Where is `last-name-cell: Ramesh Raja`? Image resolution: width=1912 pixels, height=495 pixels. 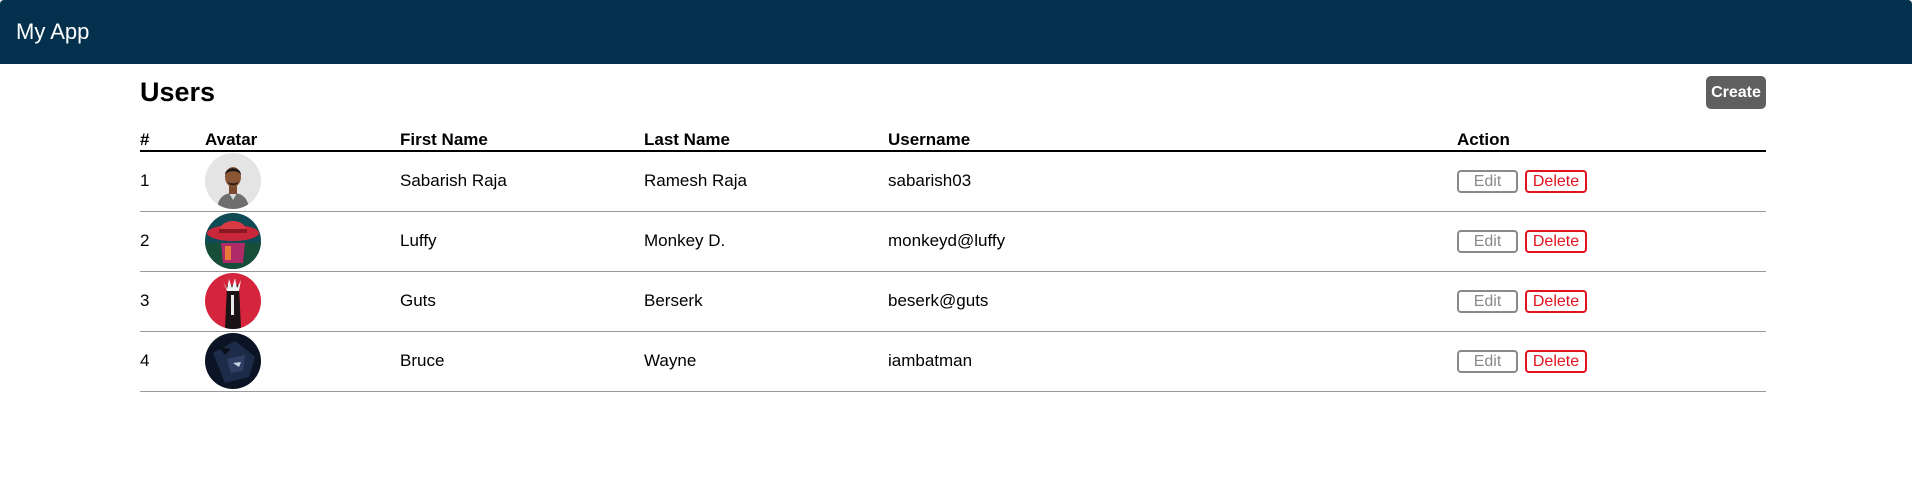 last-name-cell: Ramesh Raja is located at coordinates (766, 181).